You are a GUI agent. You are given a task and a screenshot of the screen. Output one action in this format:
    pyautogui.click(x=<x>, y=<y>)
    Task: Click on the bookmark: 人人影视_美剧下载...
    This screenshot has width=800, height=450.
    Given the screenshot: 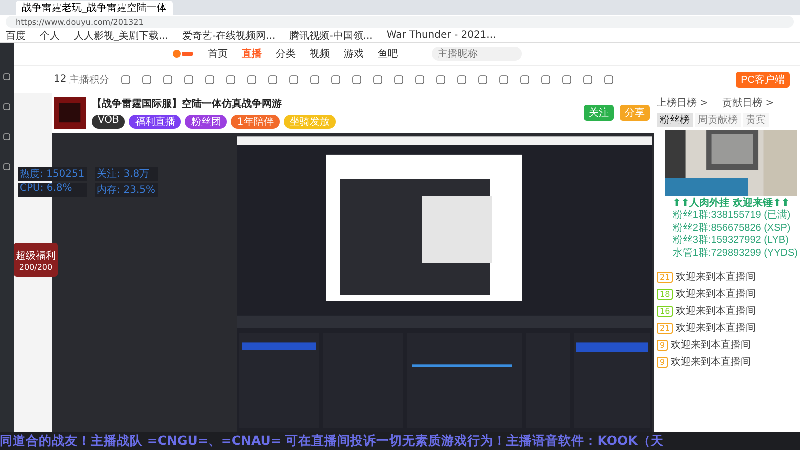 What is the action you would take?
    pyautogui.click(x=121, y=35)
    